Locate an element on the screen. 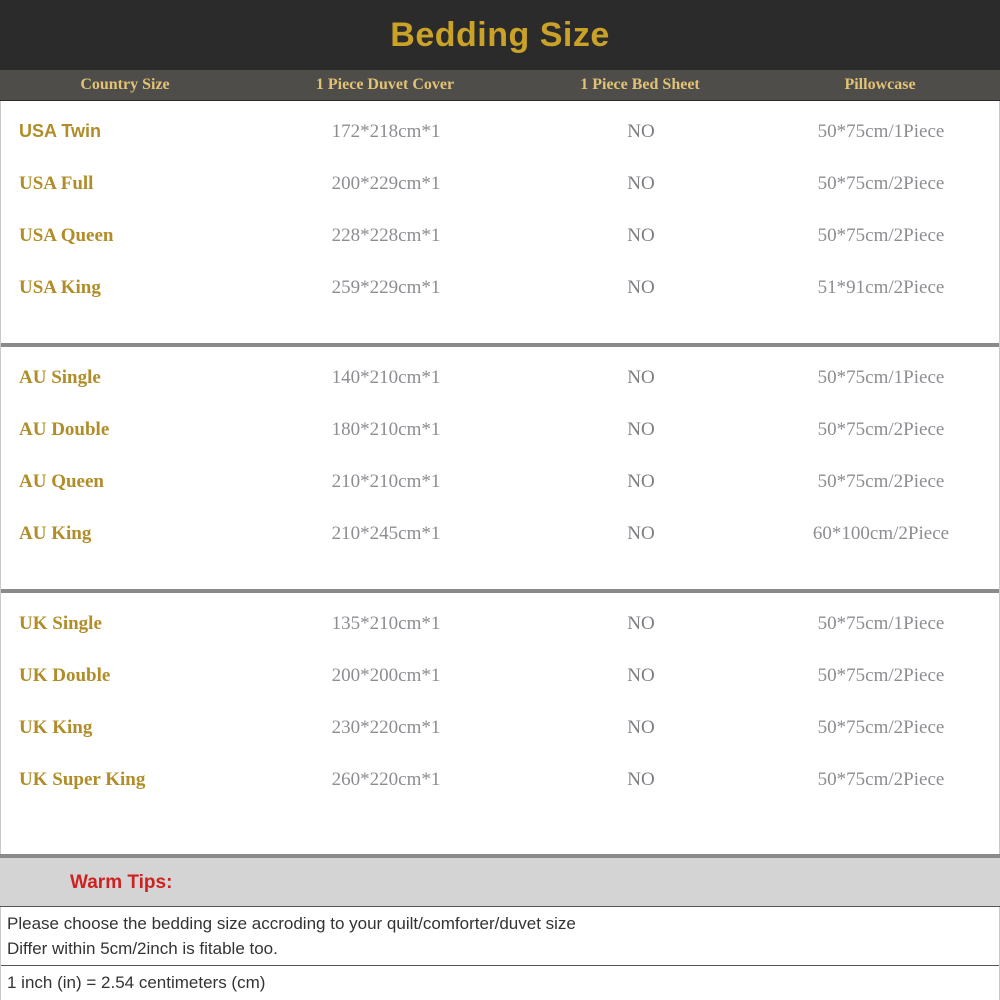 The image size is (1000, 1000). column-header-bed-sheet: 1 Piece Bed Sheet is located at coordinates (640, 84).